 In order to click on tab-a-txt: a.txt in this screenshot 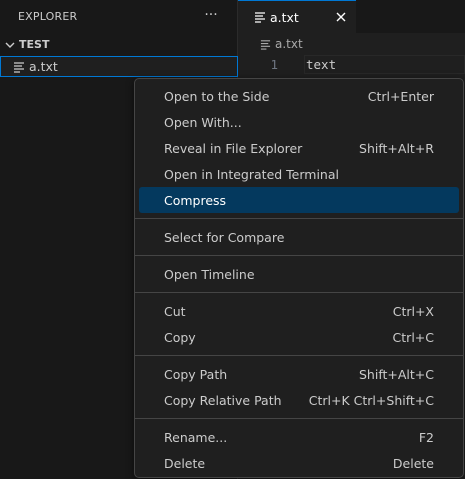, I will do `click(297, 16)`.